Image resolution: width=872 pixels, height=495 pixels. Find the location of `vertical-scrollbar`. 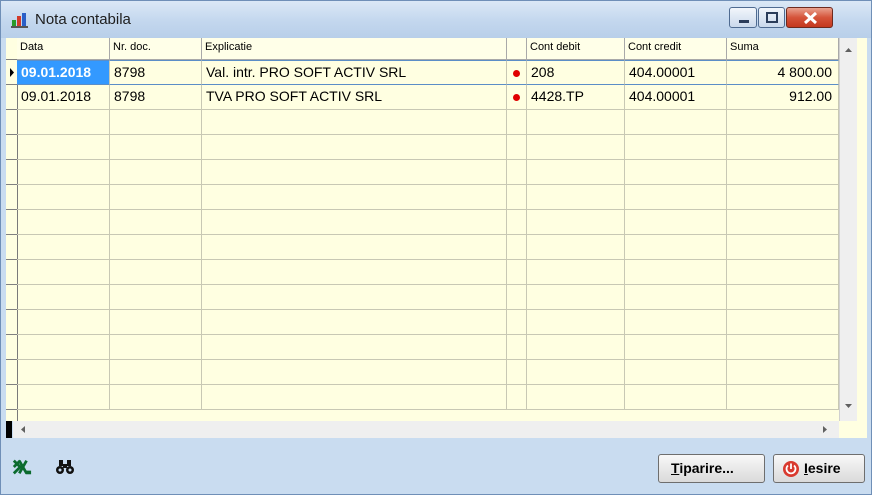

vertical-scrollbar is located at coordinates (848, 229).